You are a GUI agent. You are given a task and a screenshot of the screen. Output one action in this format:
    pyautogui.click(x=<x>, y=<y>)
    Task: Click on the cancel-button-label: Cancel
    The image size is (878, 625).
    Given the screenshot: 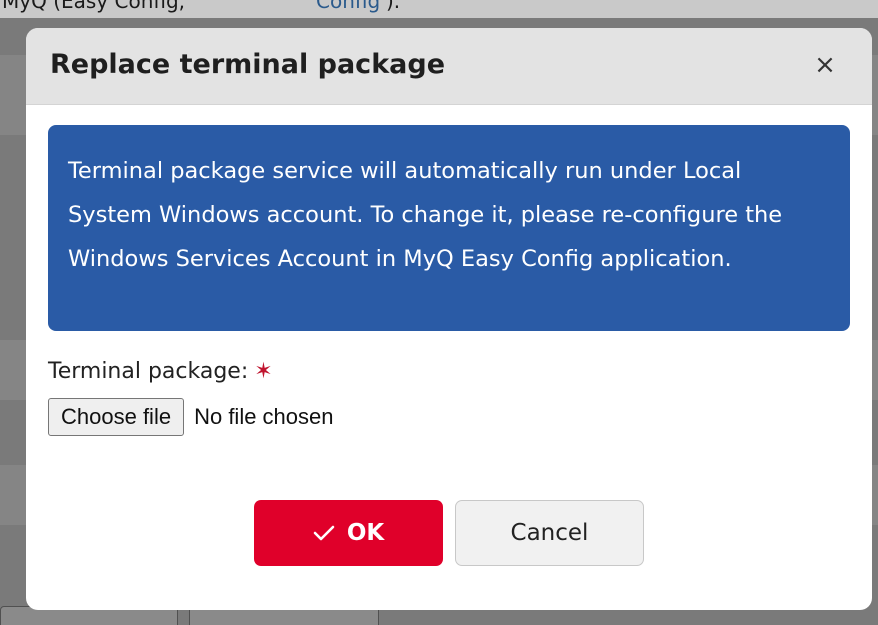 What is the action you would take?
    pyautogui.click(x=549, y=533)
    